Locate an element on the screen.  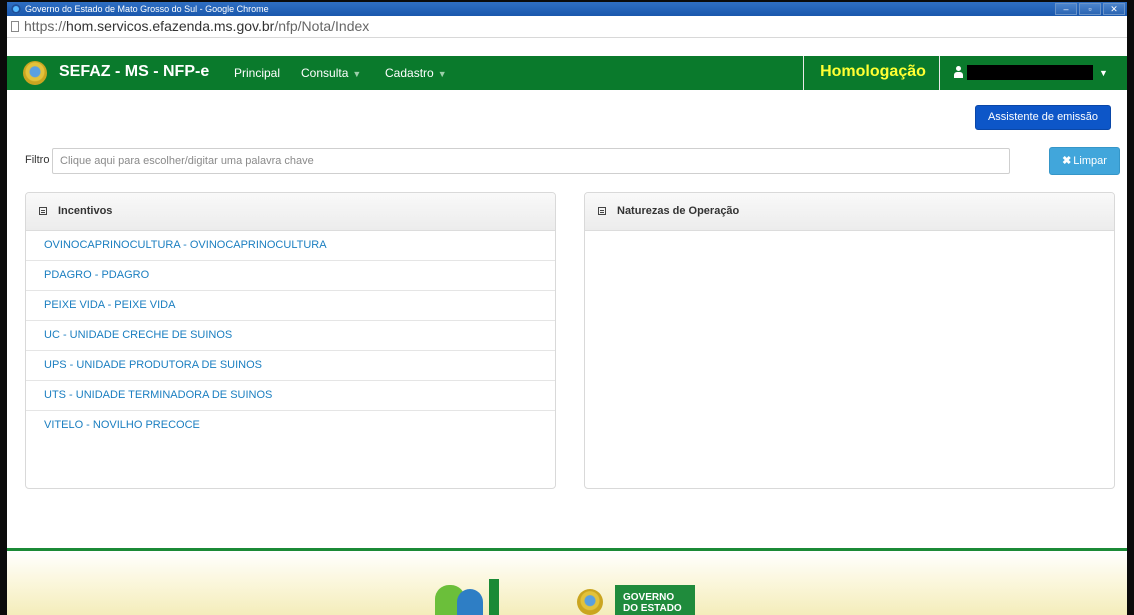
state-seal-icon is located at coordinates (590, 602).